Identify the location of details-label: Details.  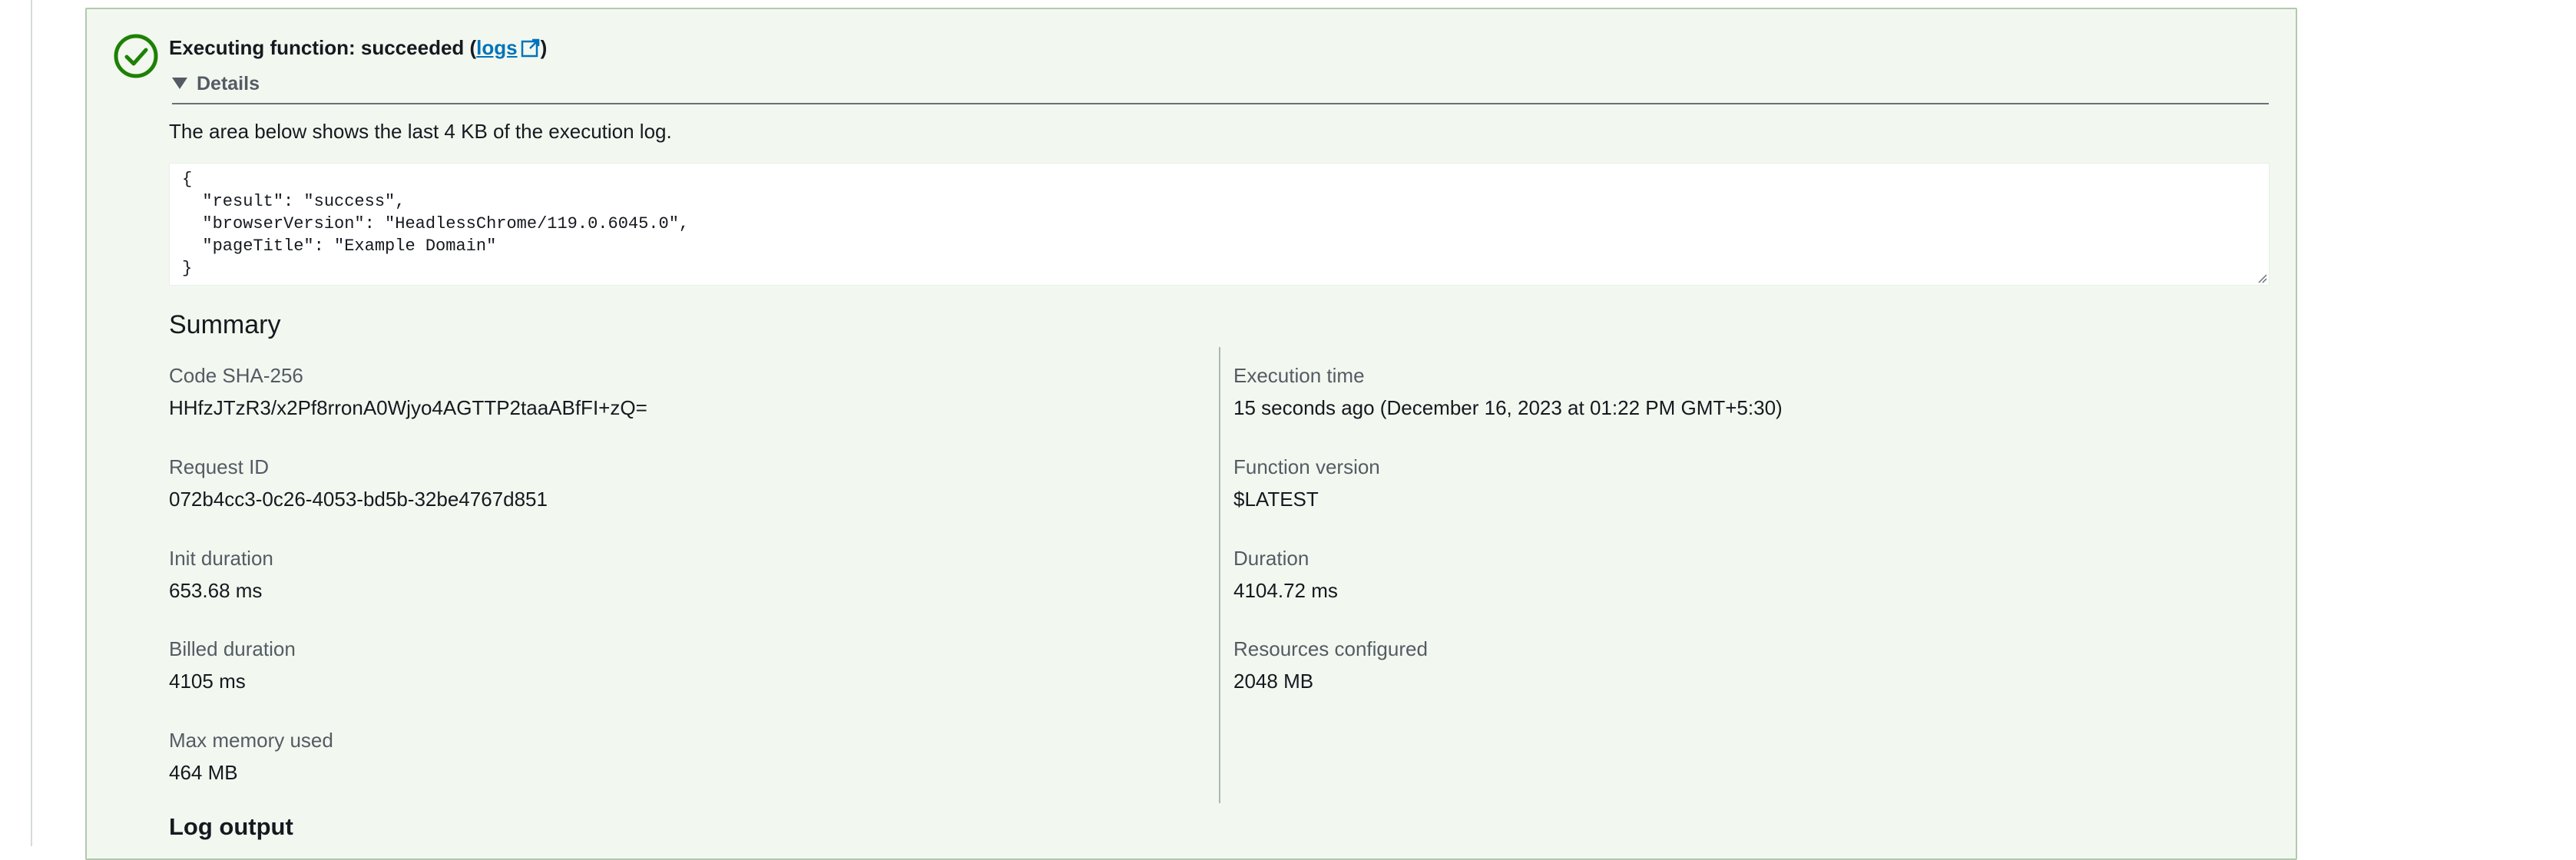
(228, 83).